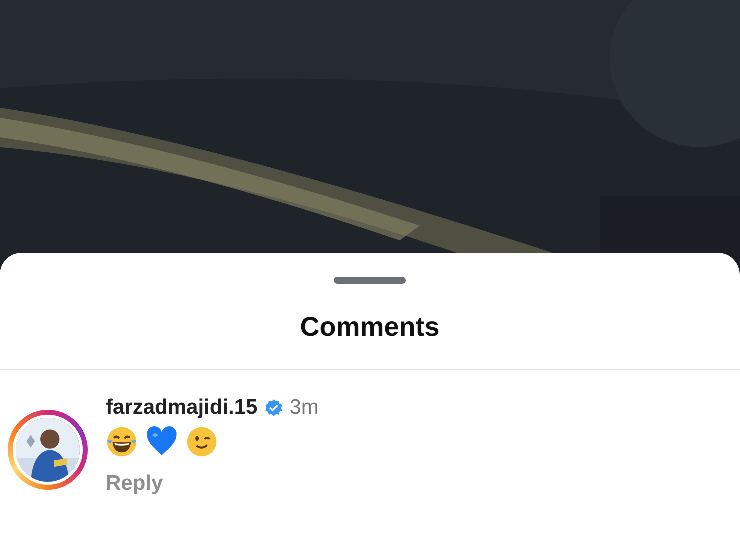  Describe the element at coordinates (202, 442) in the screenshot. I see `winking-face-icon` at that location.